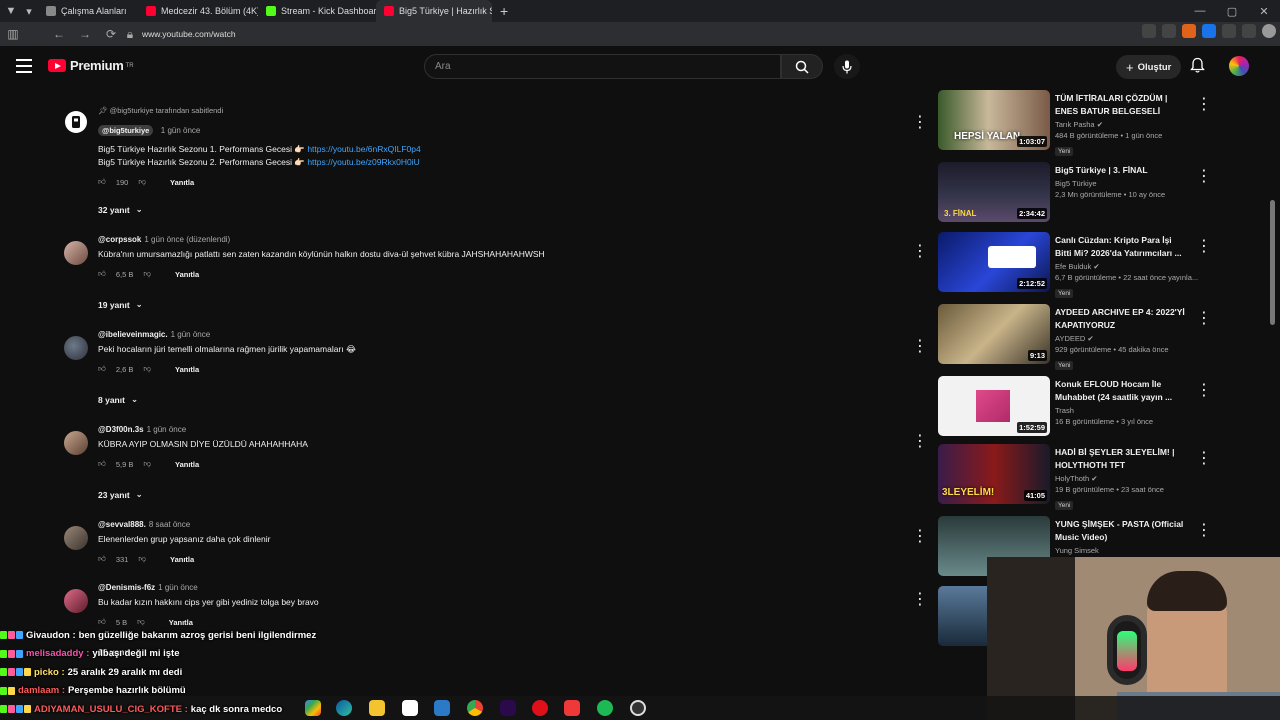 Image resolution: width=1280 pixels, height=720 pixels. Describe the element at coordinates (85, 34) in the screenshot. I see `forward-button: →` at that location.